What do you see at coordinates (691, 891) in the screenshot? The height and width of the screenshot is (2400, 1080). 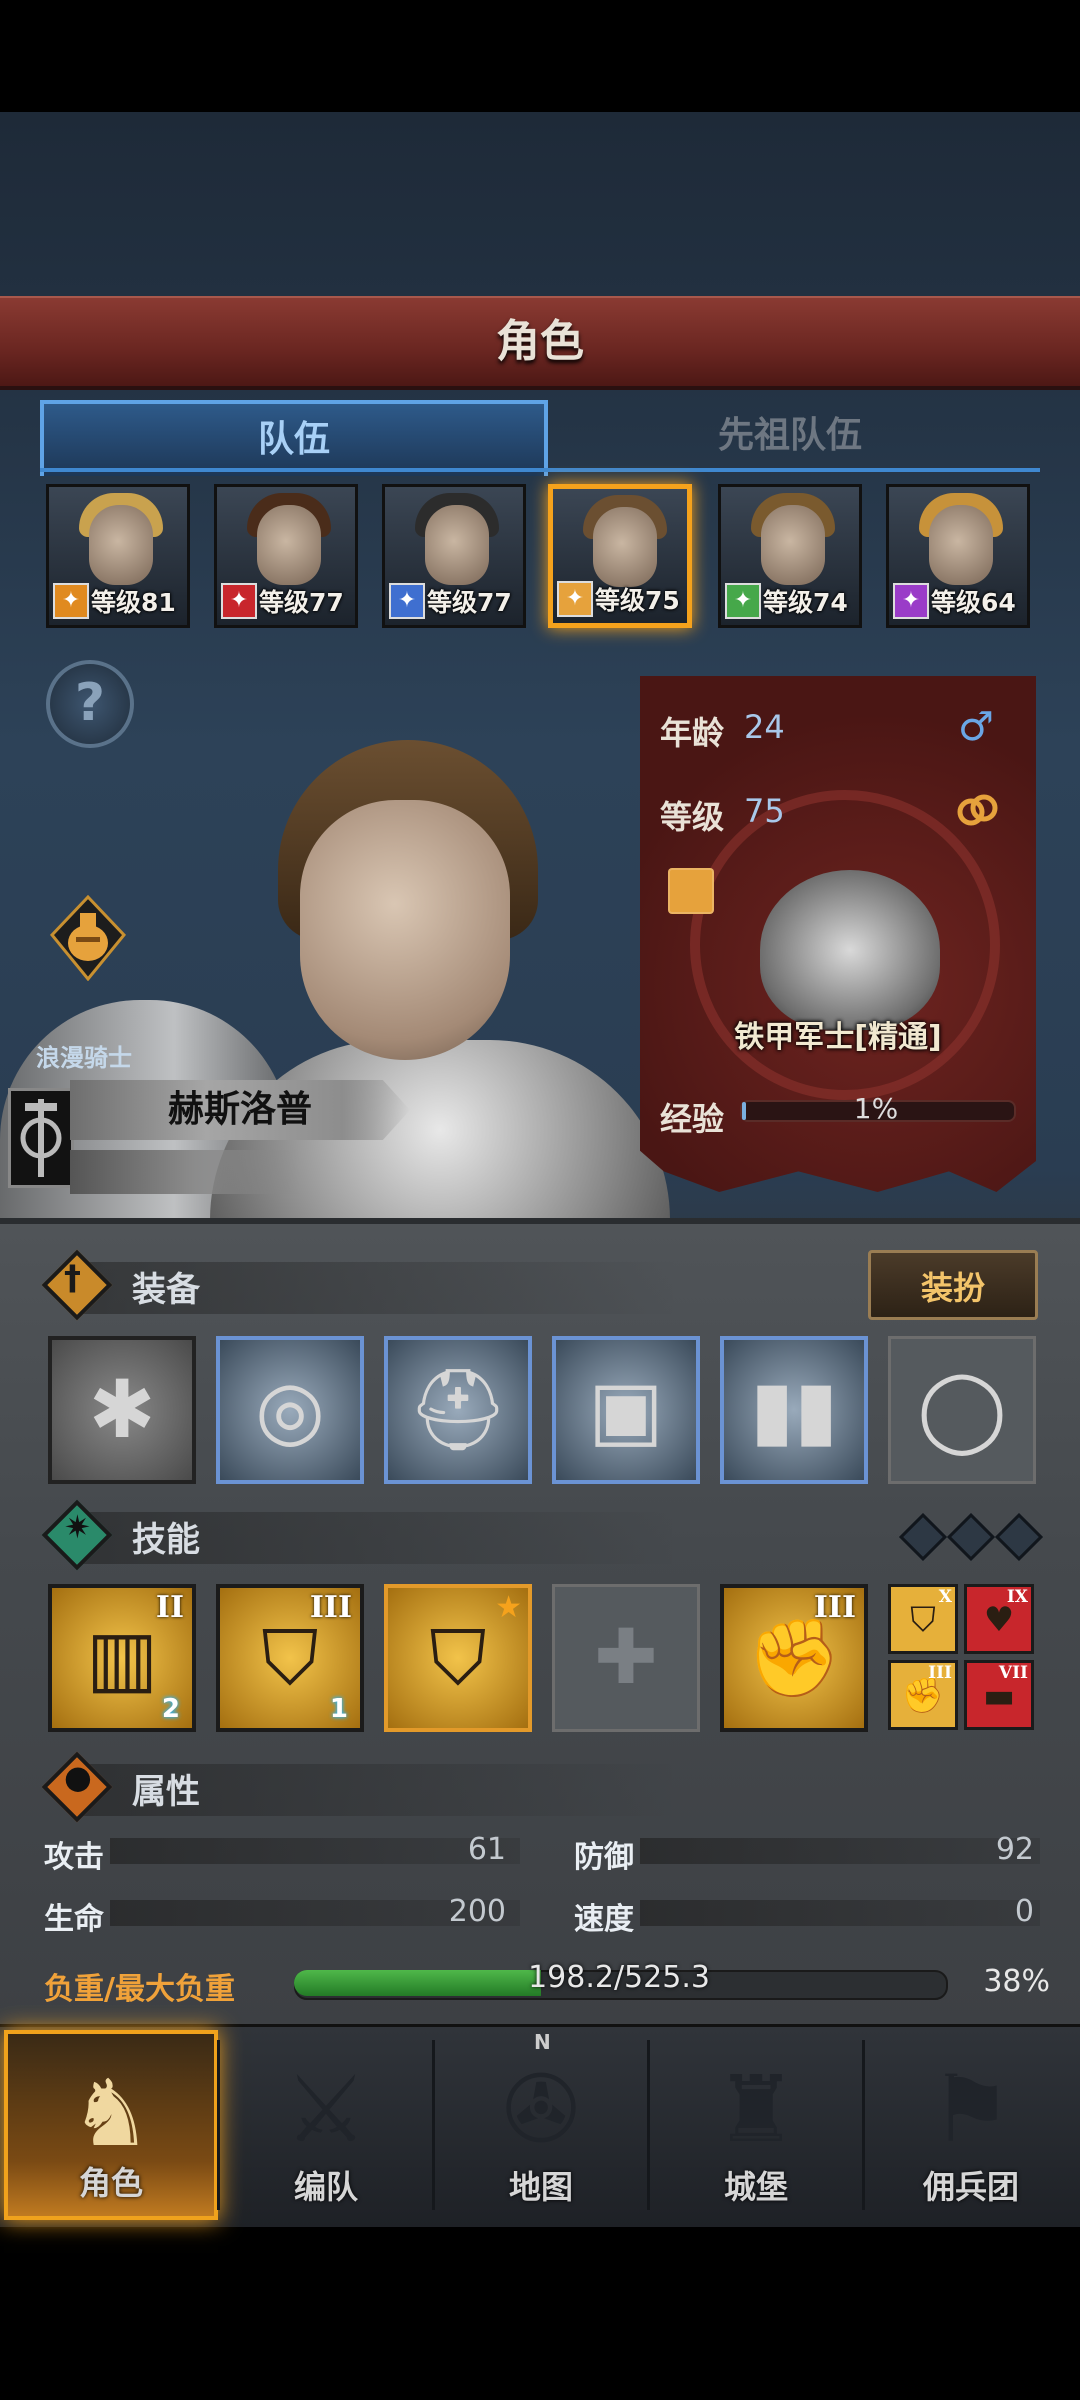 I see `unit-class-badge-icon` at bounding box center [691, 891].